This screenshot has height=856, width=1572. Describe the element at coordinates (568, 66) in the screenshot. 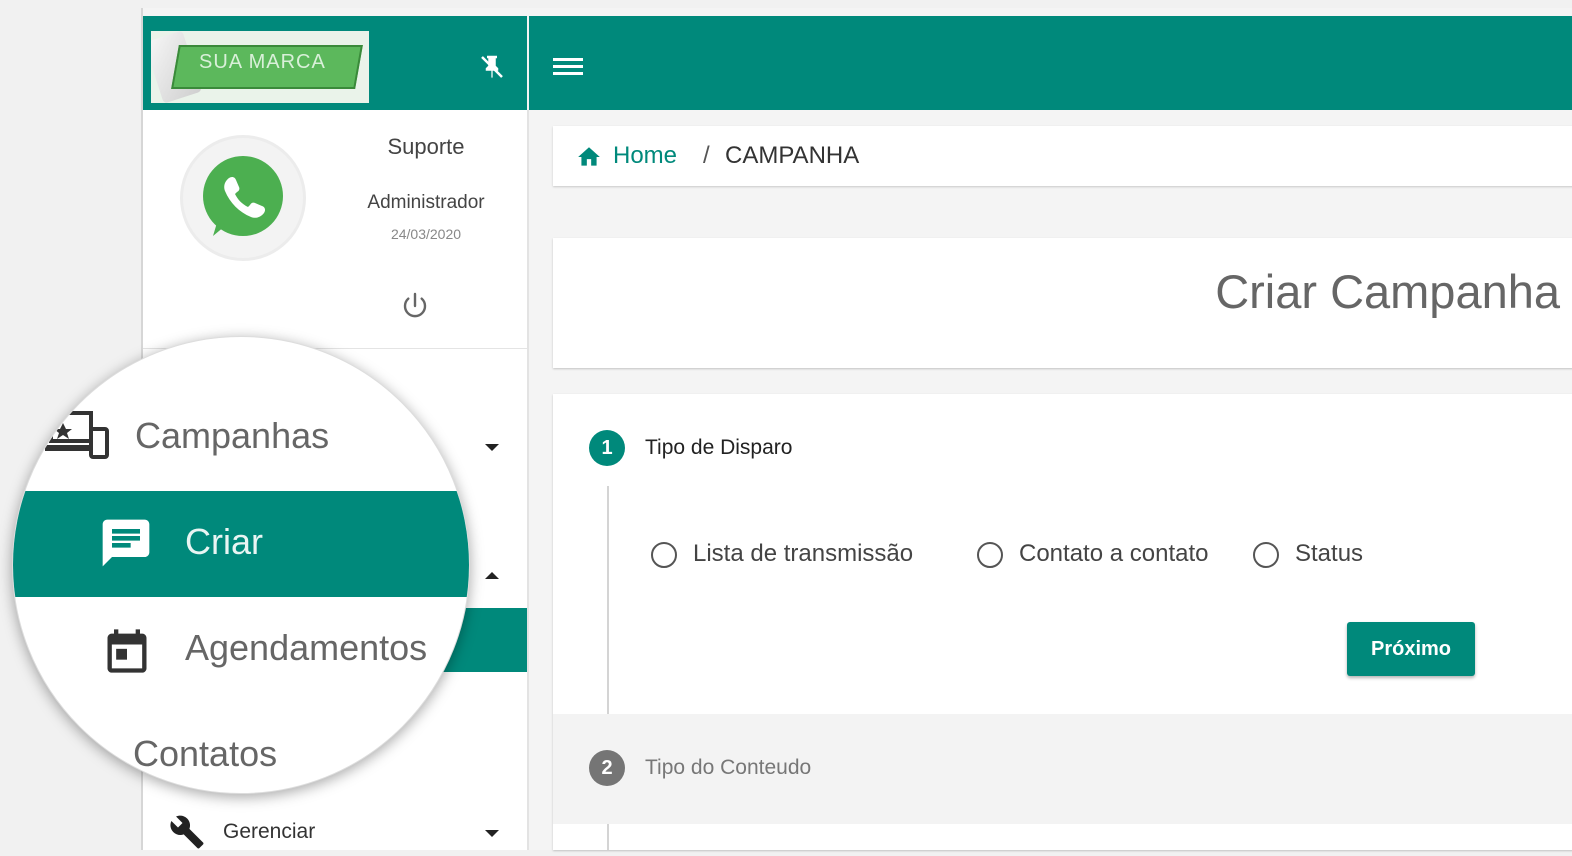

I see `hamburger-menu-icon` at that location.